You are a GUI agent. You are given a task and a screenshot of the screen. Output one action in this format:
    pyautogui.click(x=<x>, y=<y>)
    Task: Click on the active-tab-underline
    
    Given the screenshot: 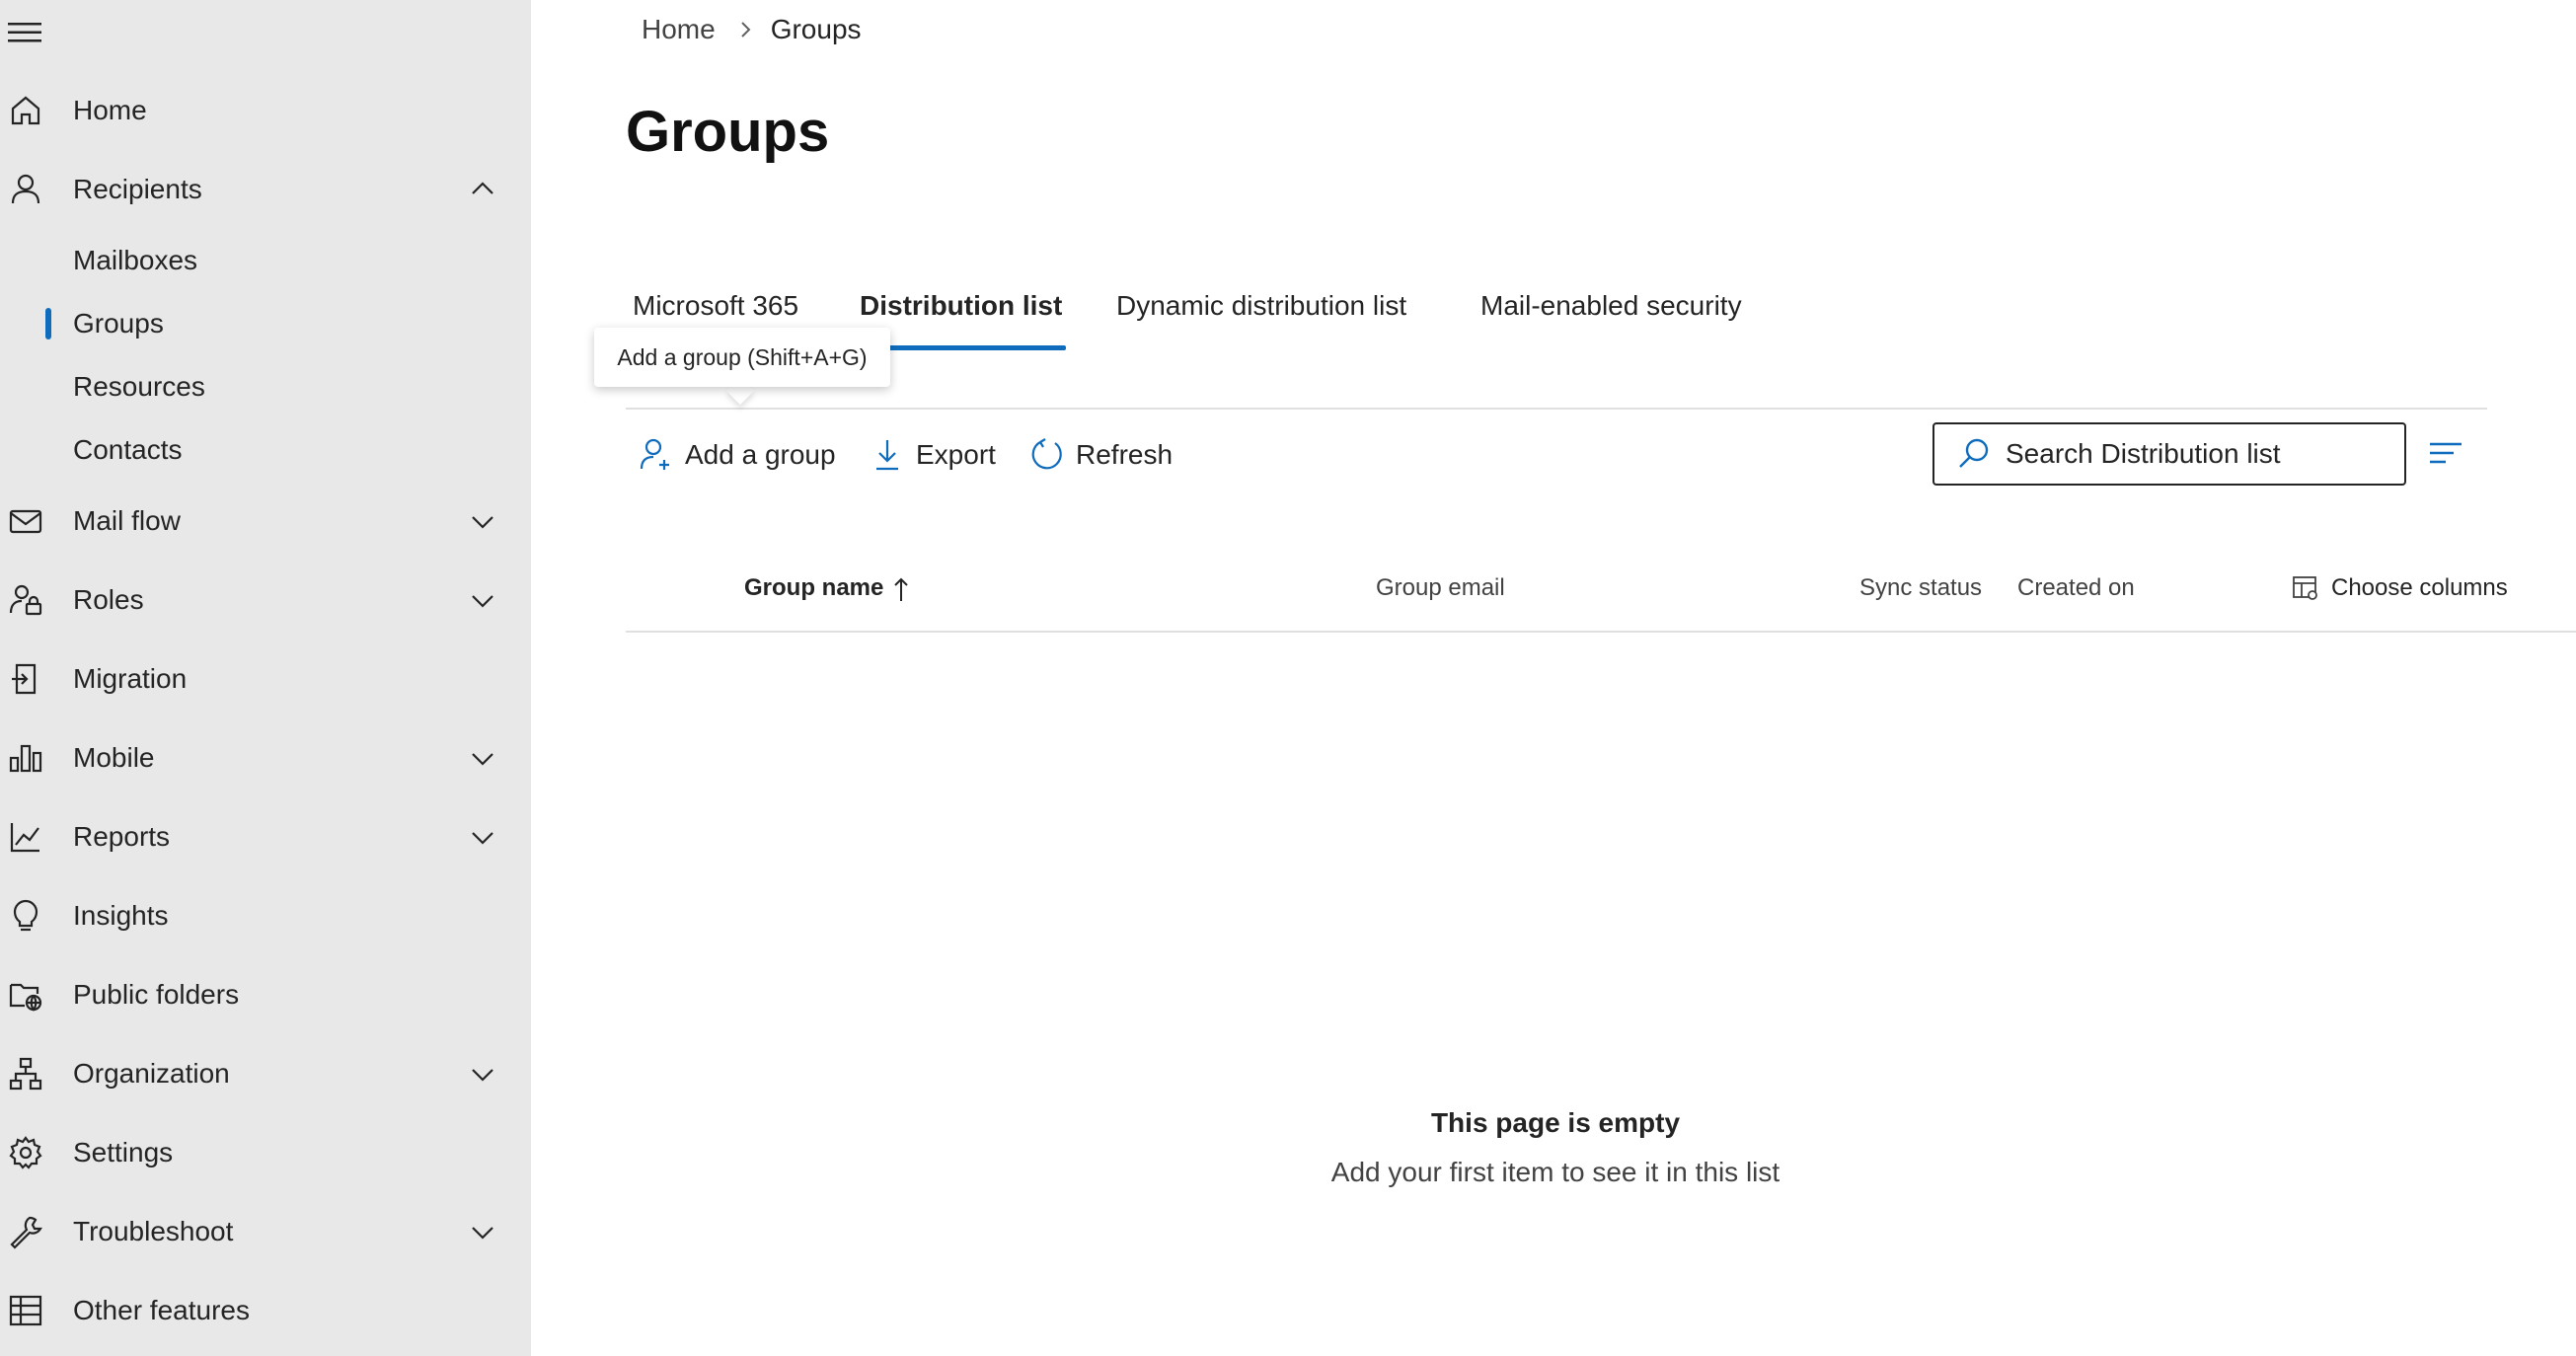 What is the action you would take?
    pyautogui.click(x=963, y=347)
    